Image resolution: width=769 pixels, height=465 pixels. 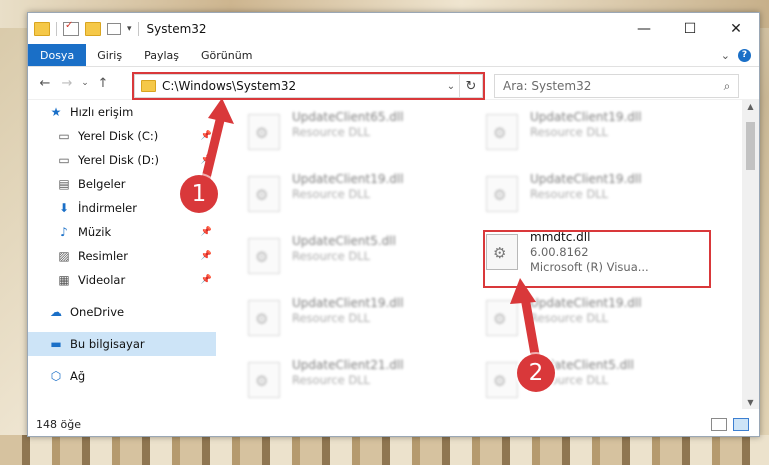 I want to click on step-badge-2: 2, so click(x=536, y=373).